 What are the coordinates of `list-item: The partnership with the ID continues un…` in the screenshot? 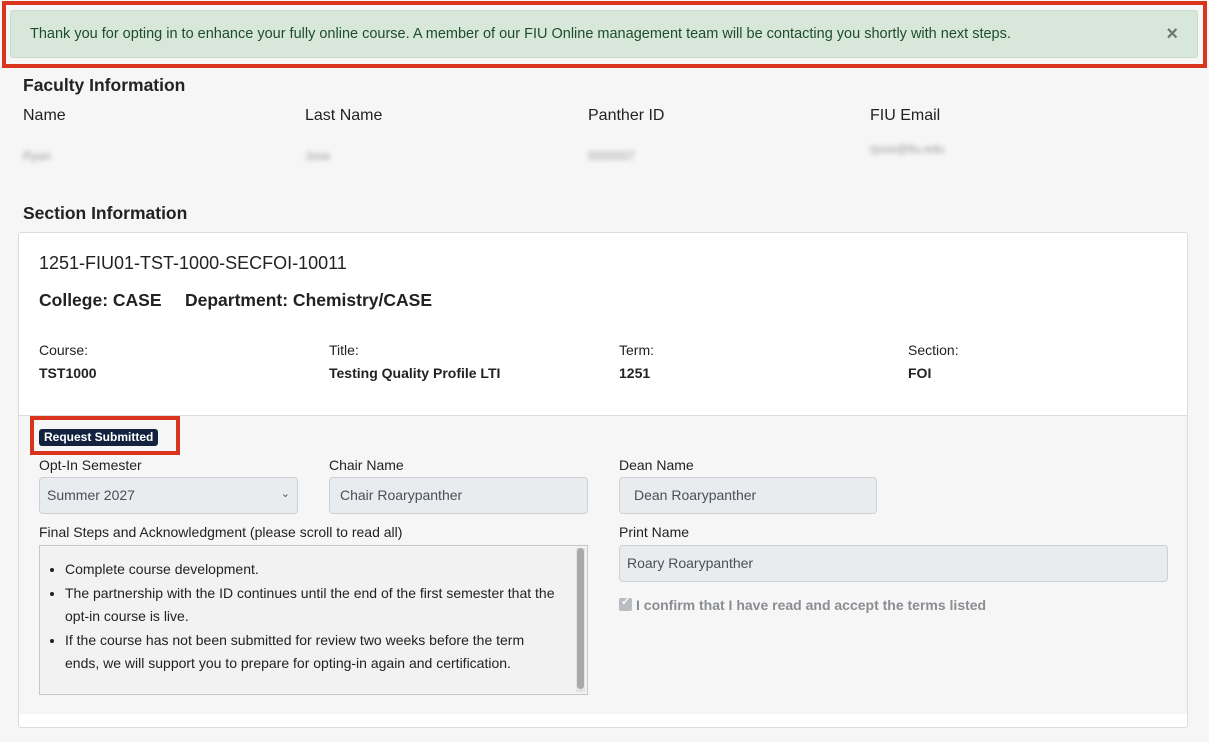 It's located at (312, 605).